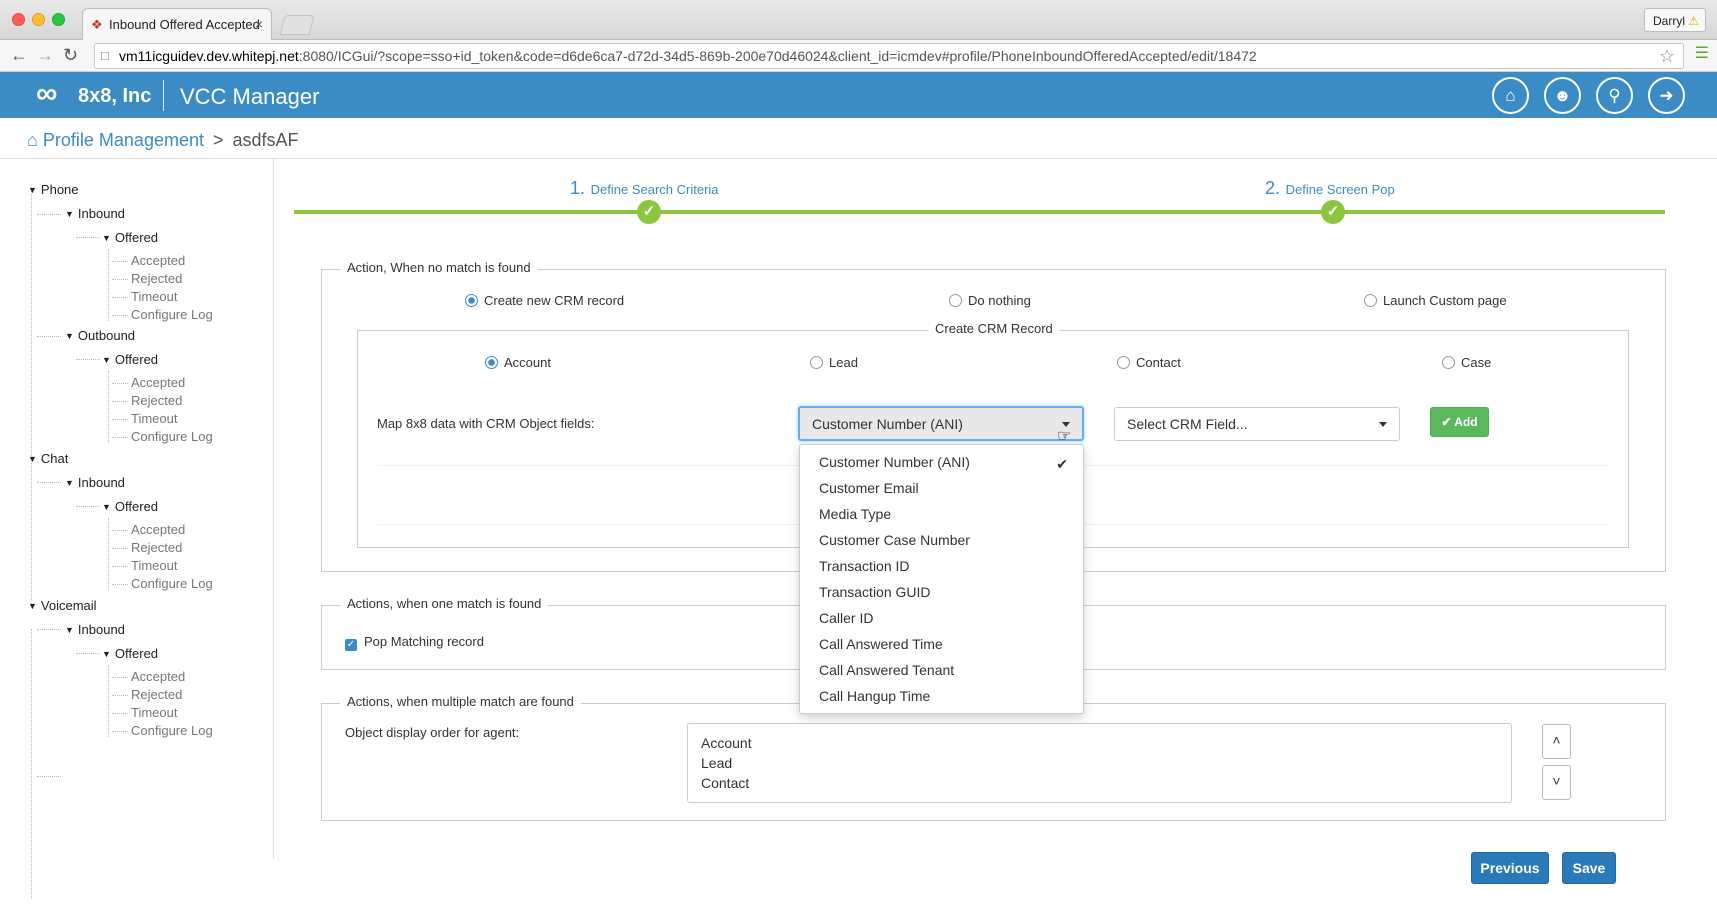  I want to click on header-divider, so click(163, 95).